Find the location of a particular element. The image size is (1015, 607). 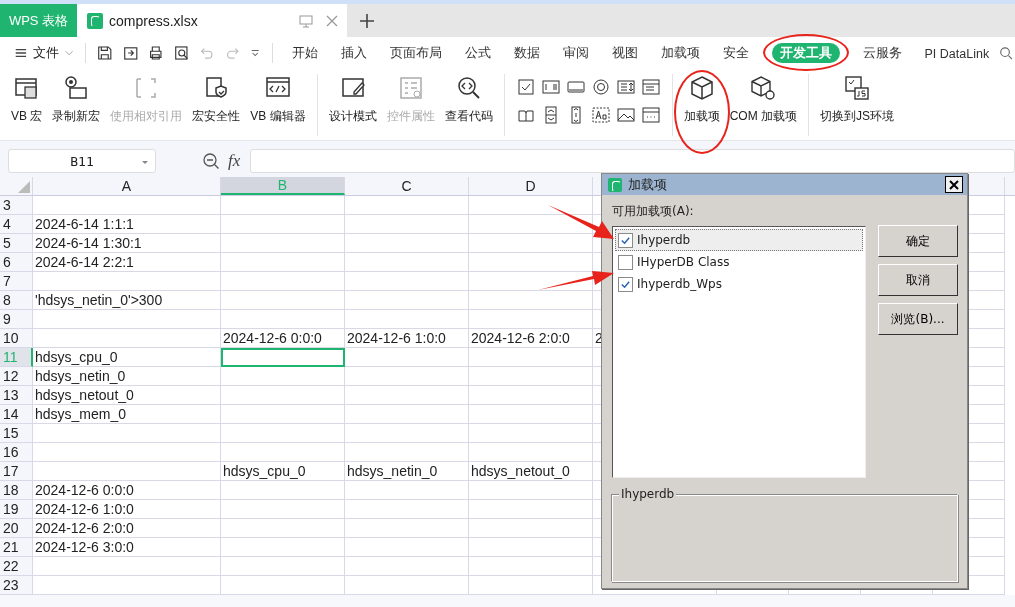

row-header: 16 is located at coordinates (16, 452).